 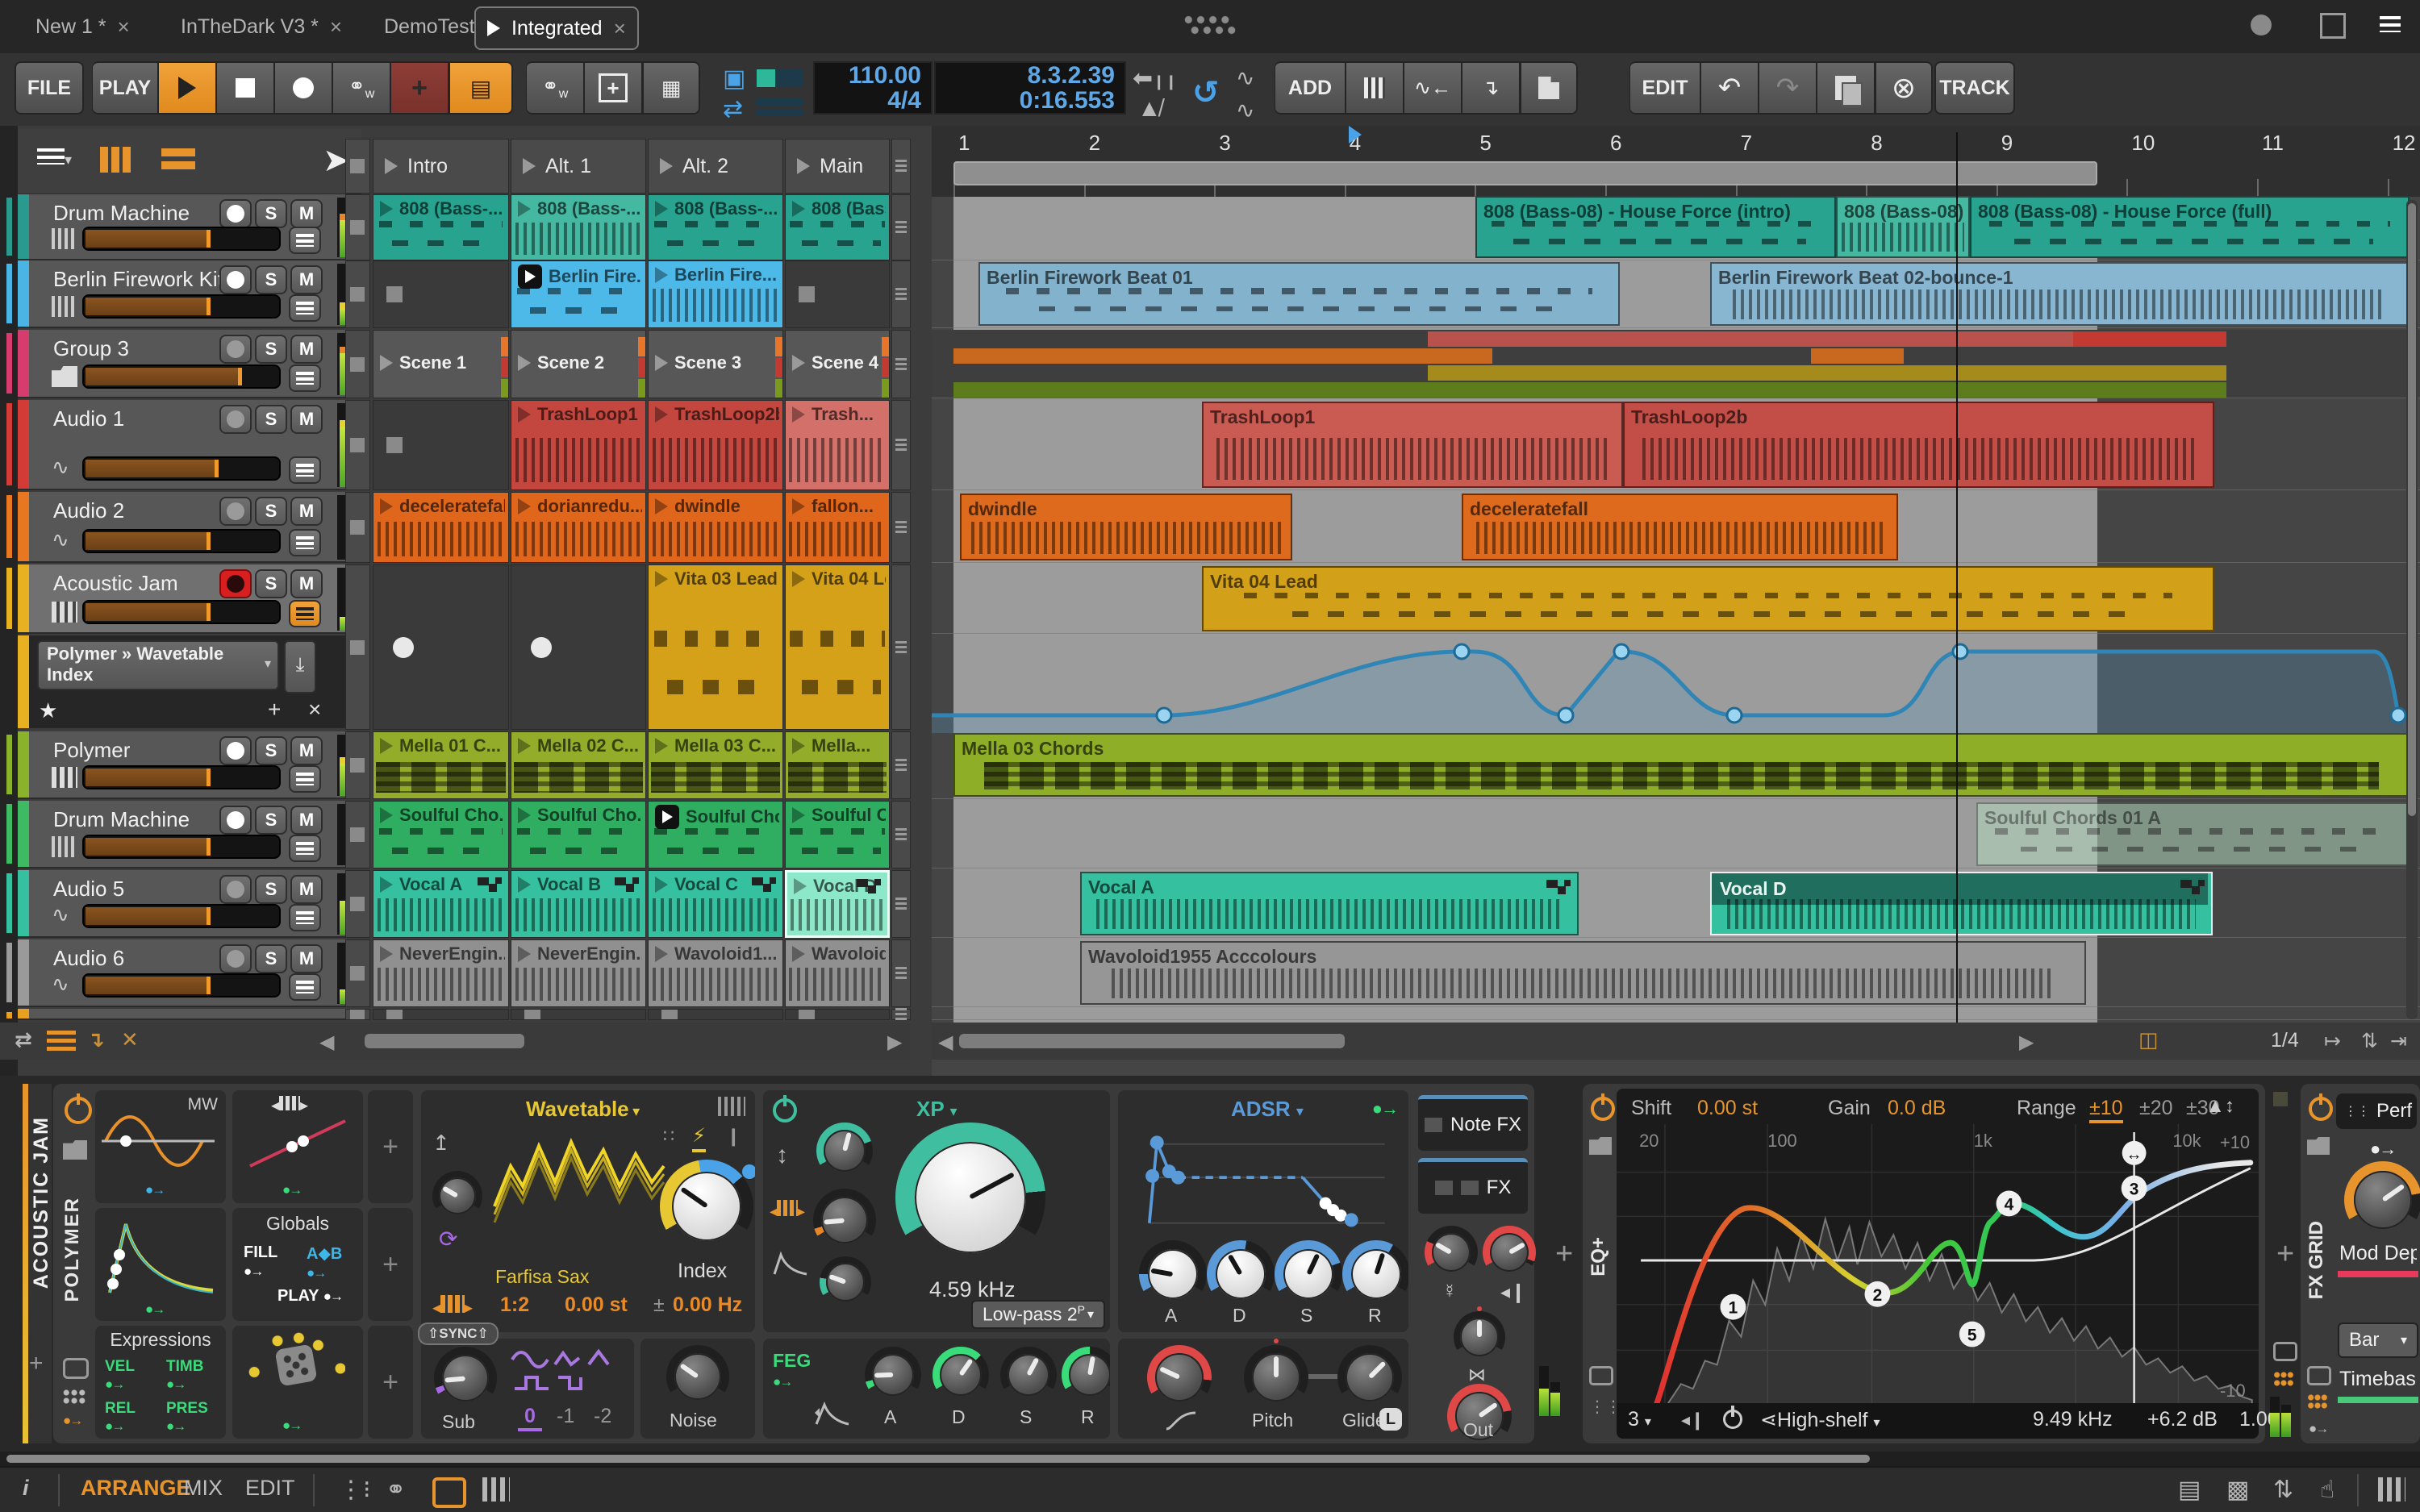 What do you see at coordinates (636, 1111) in the screenshot?
I see `dropdown-icon: ▾` at bounding box center [636, 1111].